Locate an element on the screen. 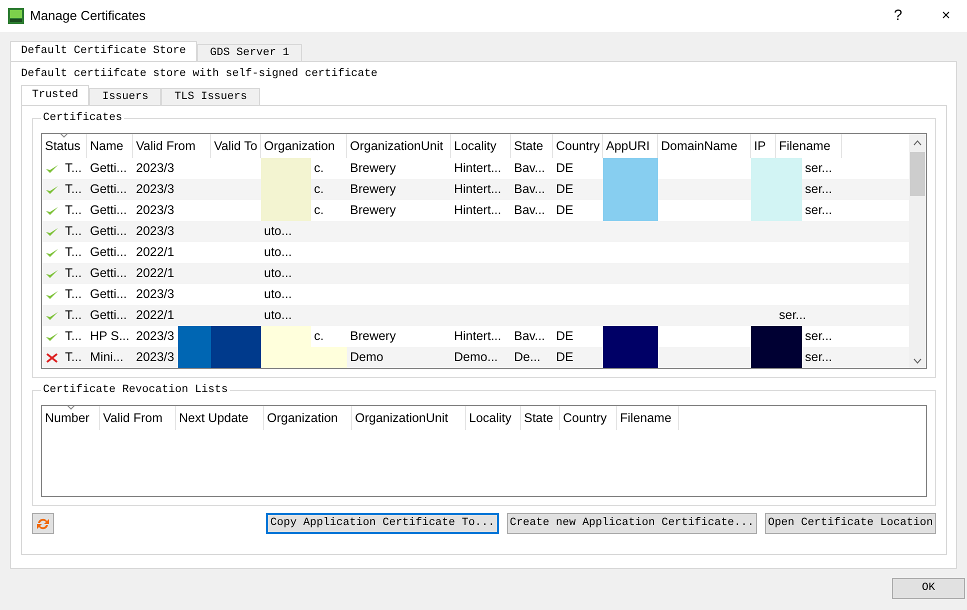 This screenshot has height=610, width=967. app-icon is located at coordinates (16, 16).